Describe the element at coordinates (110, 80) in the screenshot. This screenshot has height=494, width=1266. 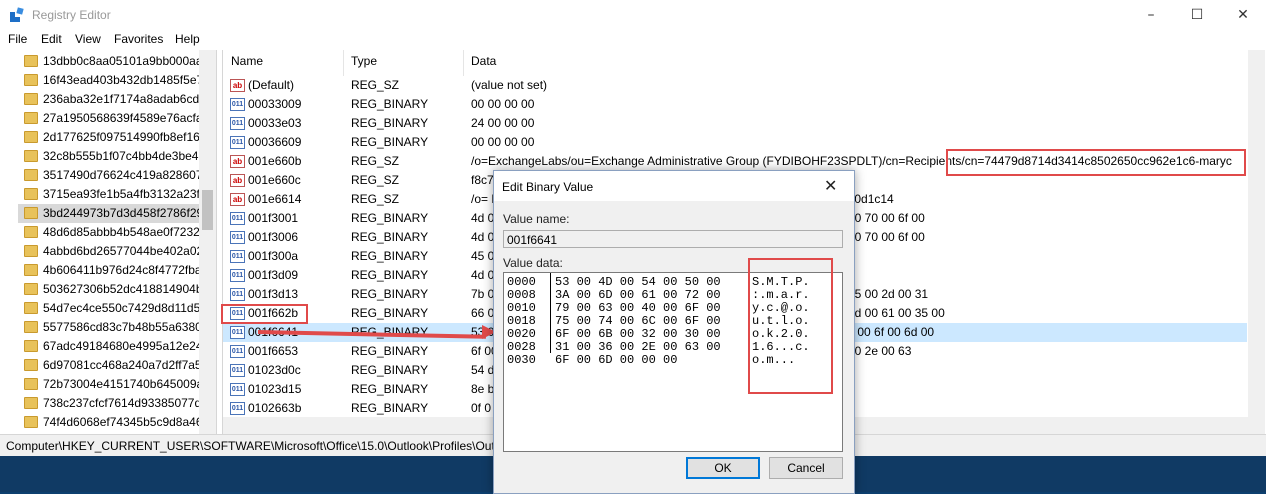
I see `tree-item: 16f43ead403b432db1485f5e76` at that location.